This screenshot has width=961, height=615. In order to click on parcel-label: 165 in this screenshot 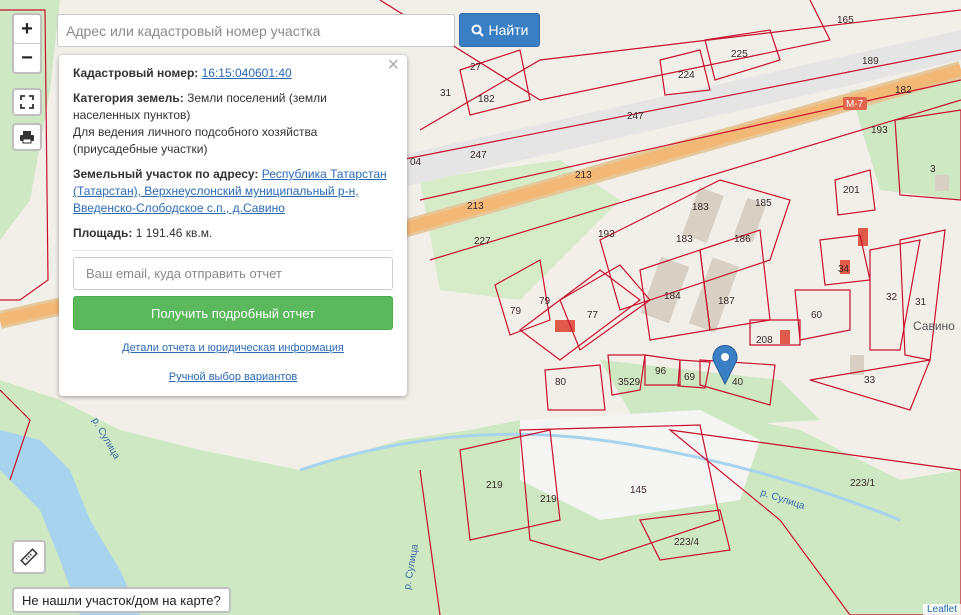, I will do `click(845, 20)`.